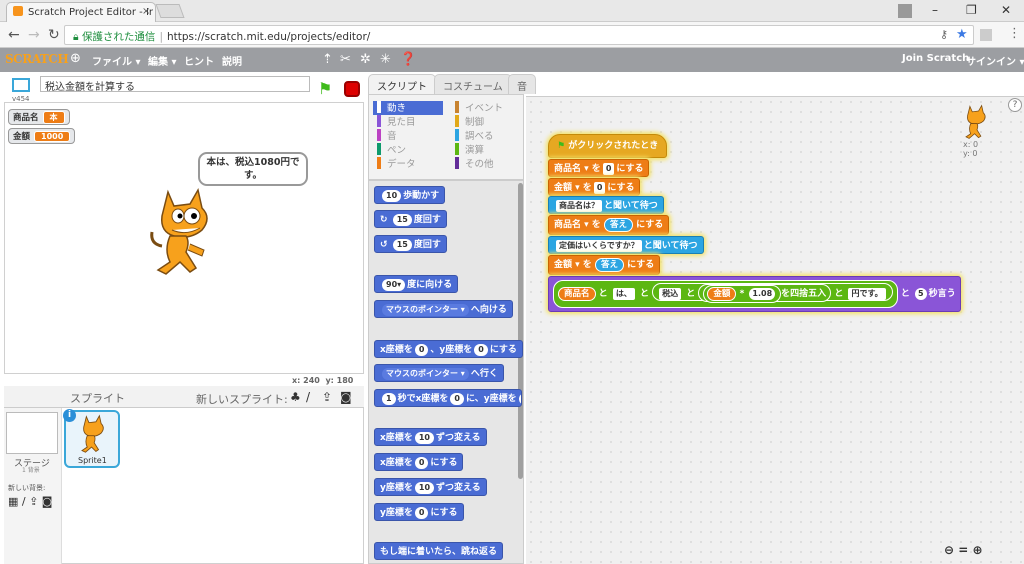  Describe the element at coordinates (27, 488) in the screenshot. I see `new-backdrop-label: 新しい背景:` at that location.